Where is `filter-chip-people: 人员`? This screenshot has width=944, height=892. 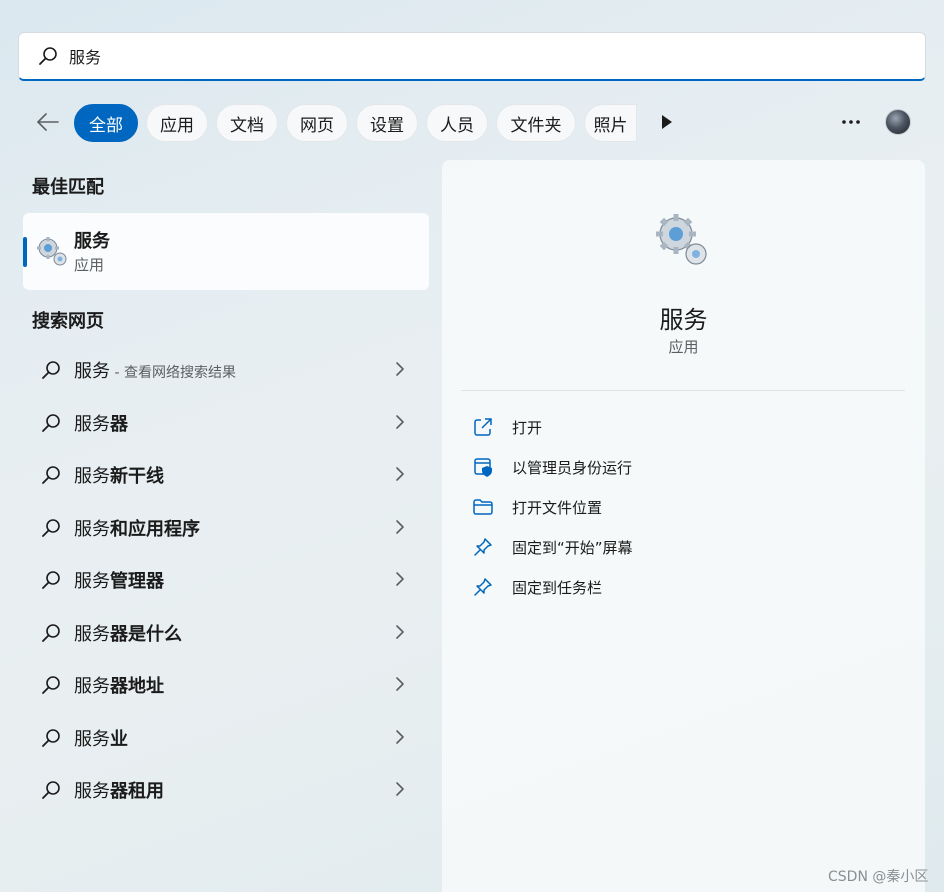 filter-chip-people: 人员 is located at coordinates (457, 123).